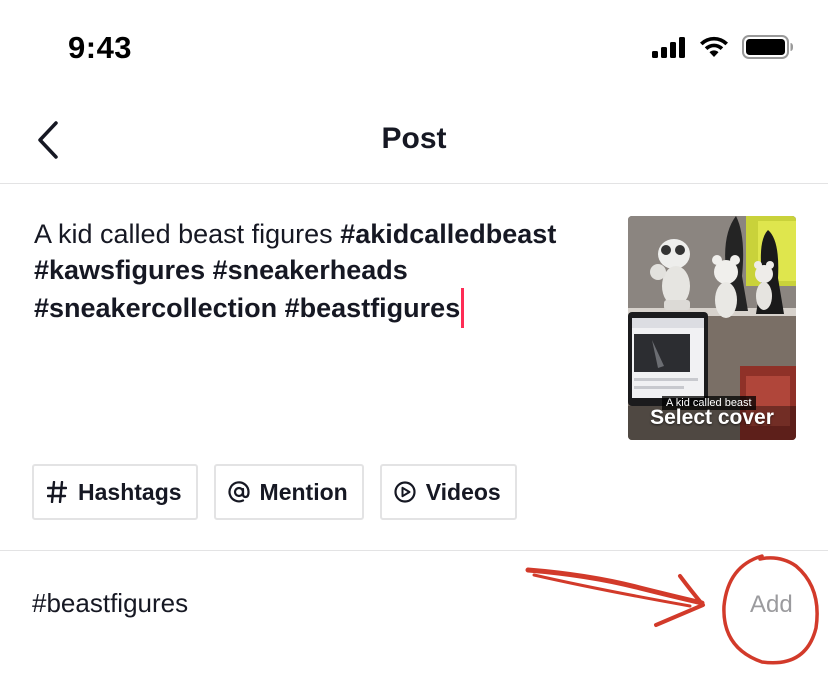 The height and width of the screenshot is (674, 828). Describe the element at coordinates (669, 49) in the screenshot. I see `signal-icon` at that location.